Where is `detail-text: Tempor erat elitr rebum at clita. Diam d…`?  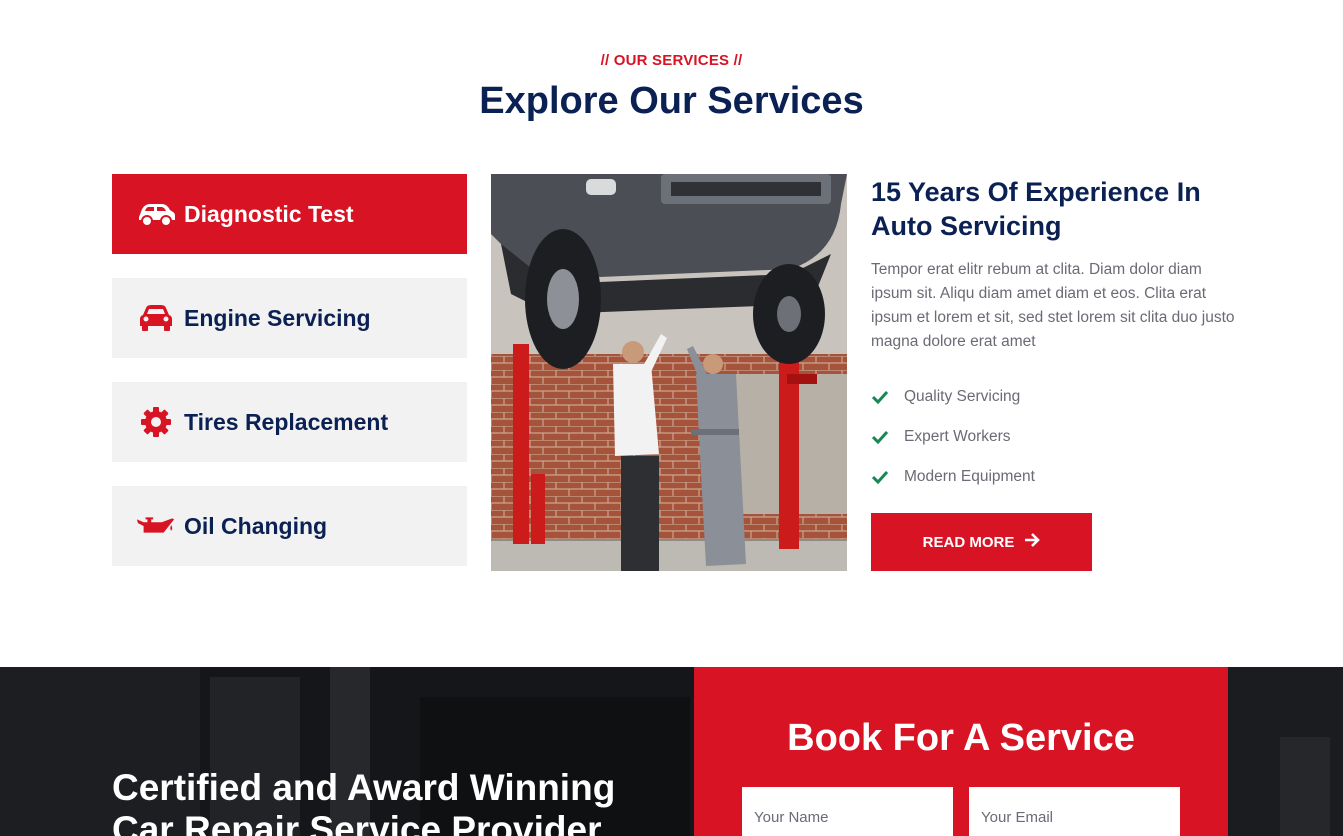 detail-text: Tempor erat elitr rebum at clita. Diam d… is located at coordinates (1053, 305).